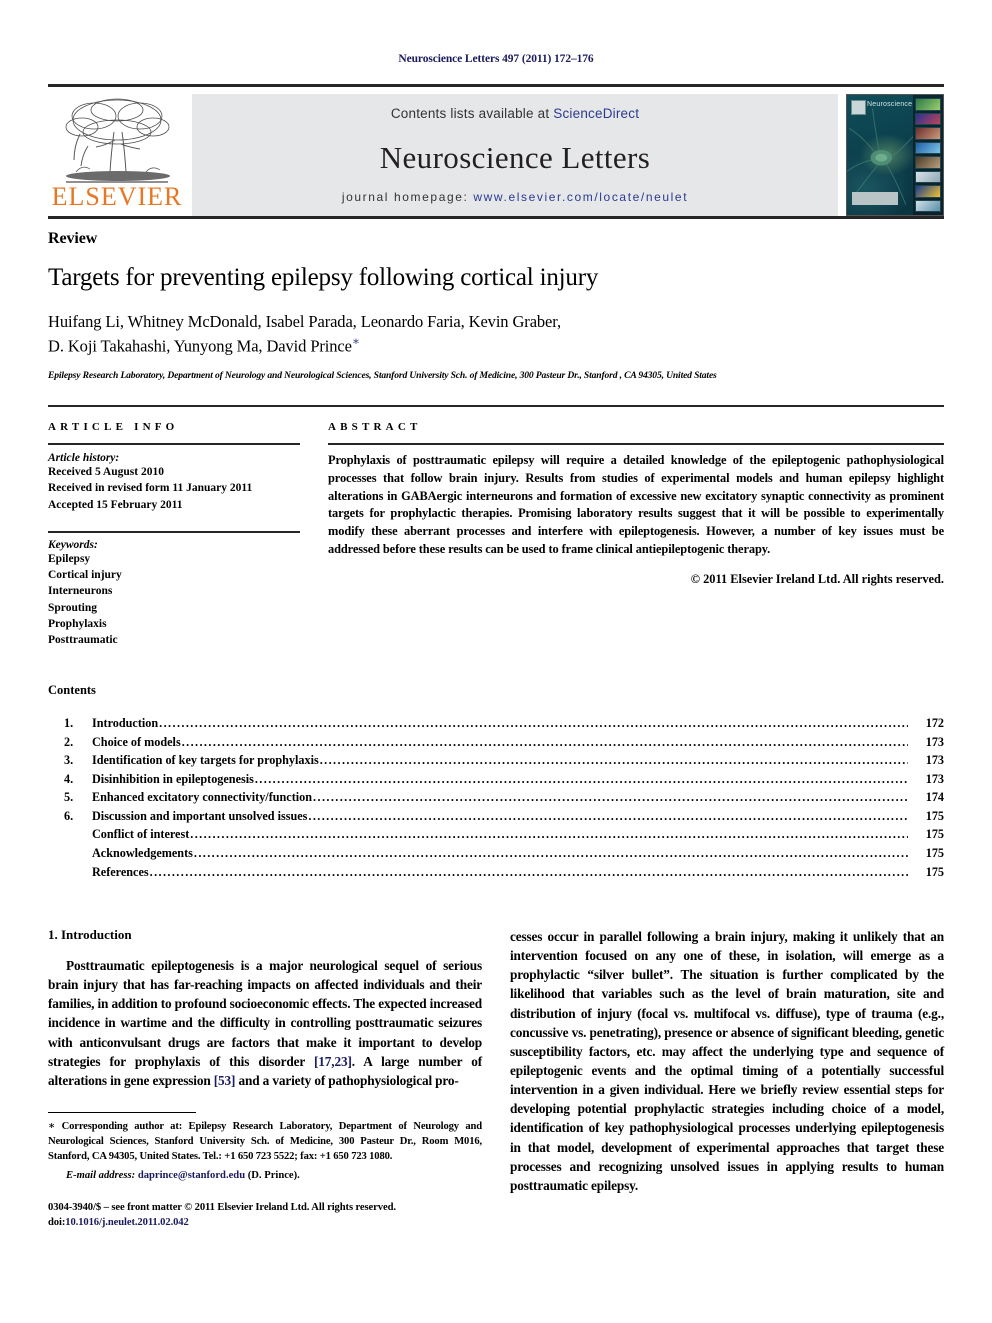 Image resolution: width=992 pixels, height=1323 pixels. Describe the element at coordinates (596, 113) in the screenshot. I see `sciencedirect-link: ScienceDirect` at that location.